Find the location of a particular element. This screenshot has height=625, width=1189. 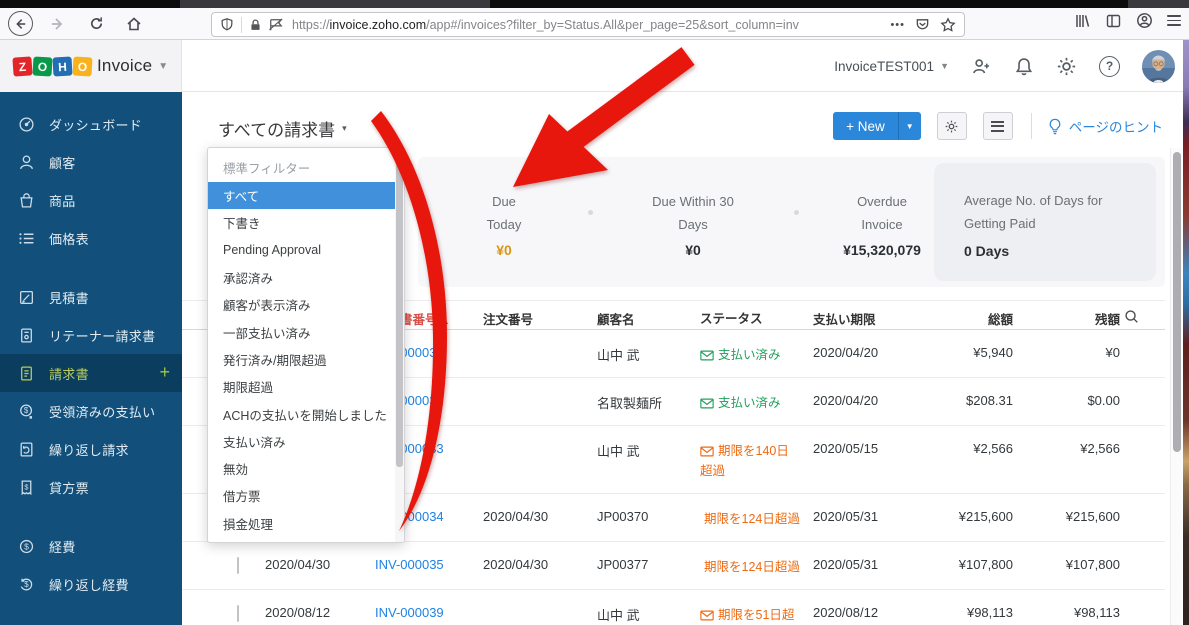

sidebars-icon is located at coordinates (1113, 21).